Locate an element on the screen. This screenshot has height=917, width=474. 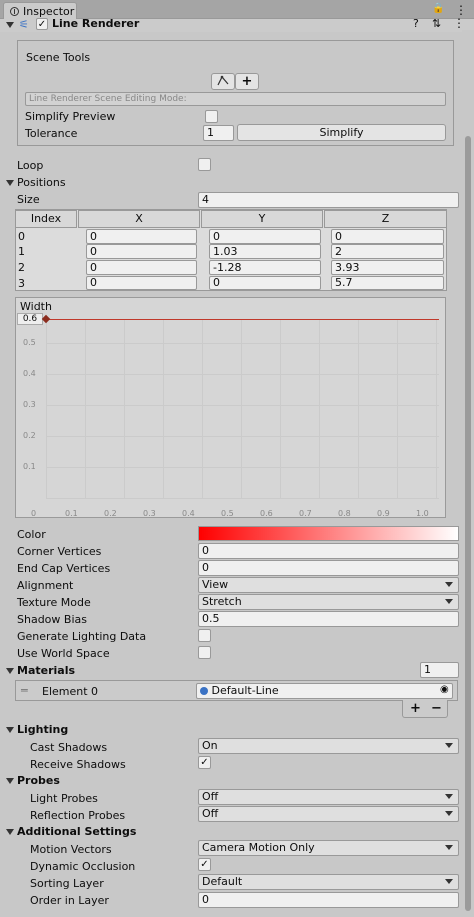
loop-label: Loop is located at coordinates (30, 165).